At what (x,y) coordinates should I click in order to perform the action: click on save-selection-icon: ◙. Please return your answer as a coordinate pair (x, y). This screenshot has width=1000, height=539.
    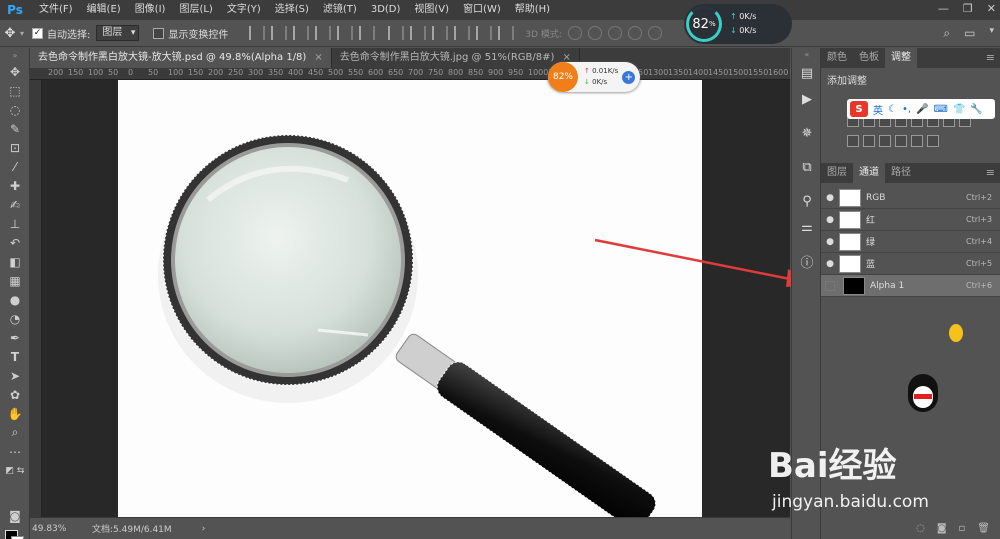
    Looking at the image, I should click on (942, 528).